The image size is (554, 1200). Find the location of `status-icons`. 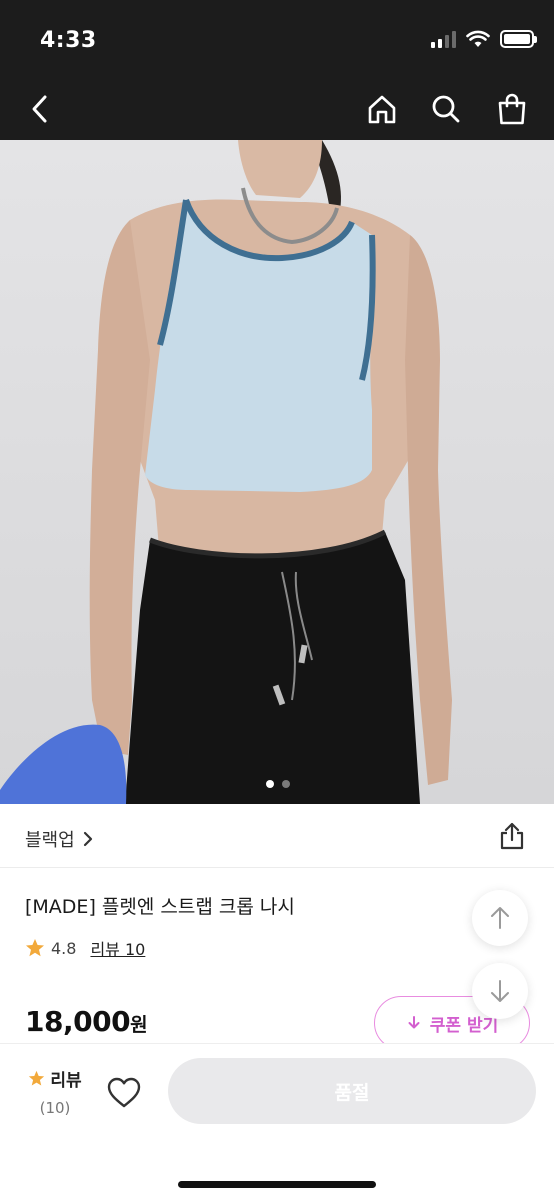

status-icons is located at coordinates (484, 39).